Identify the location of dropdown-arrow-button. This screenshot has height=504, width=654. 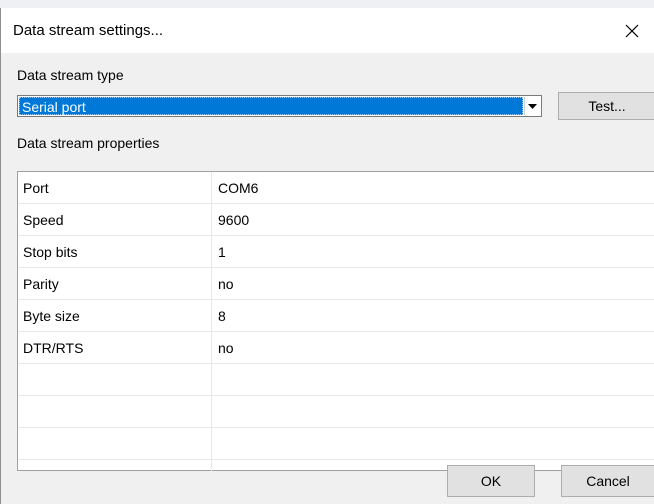
(532, 106).